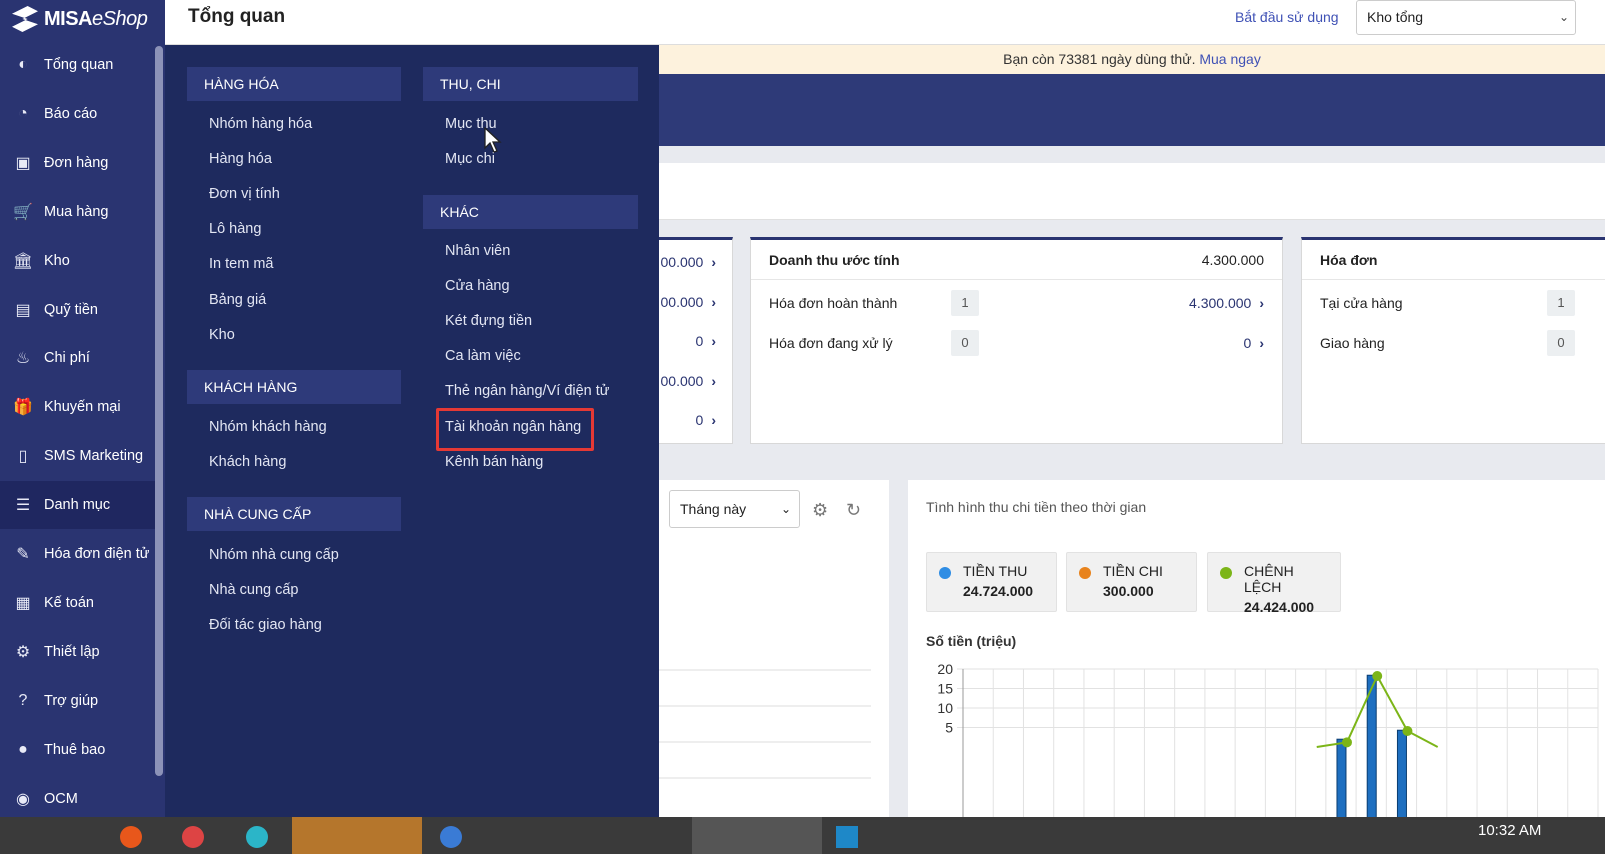 The width and height of the screenshot is (1605, 854). What do you see at coordinates (77, 163) in the screenshot?
I see `sidebar-item-2: ▣ Đơn hàng` at bounding box center [77, 163].